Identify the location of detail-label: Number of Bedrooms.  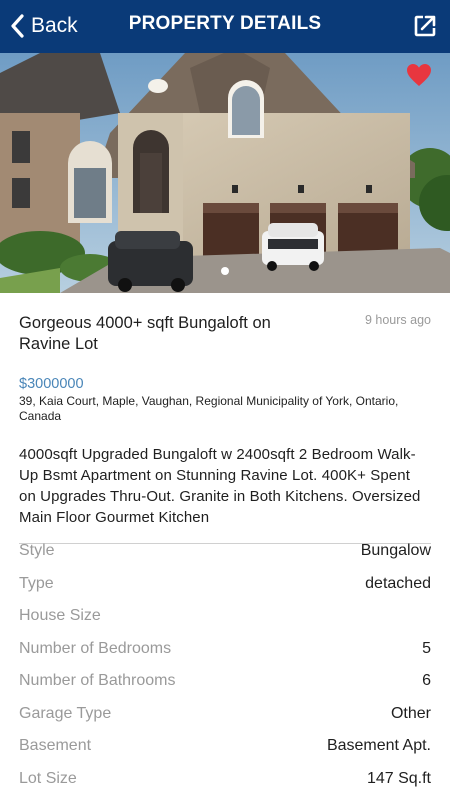
(95, 648).